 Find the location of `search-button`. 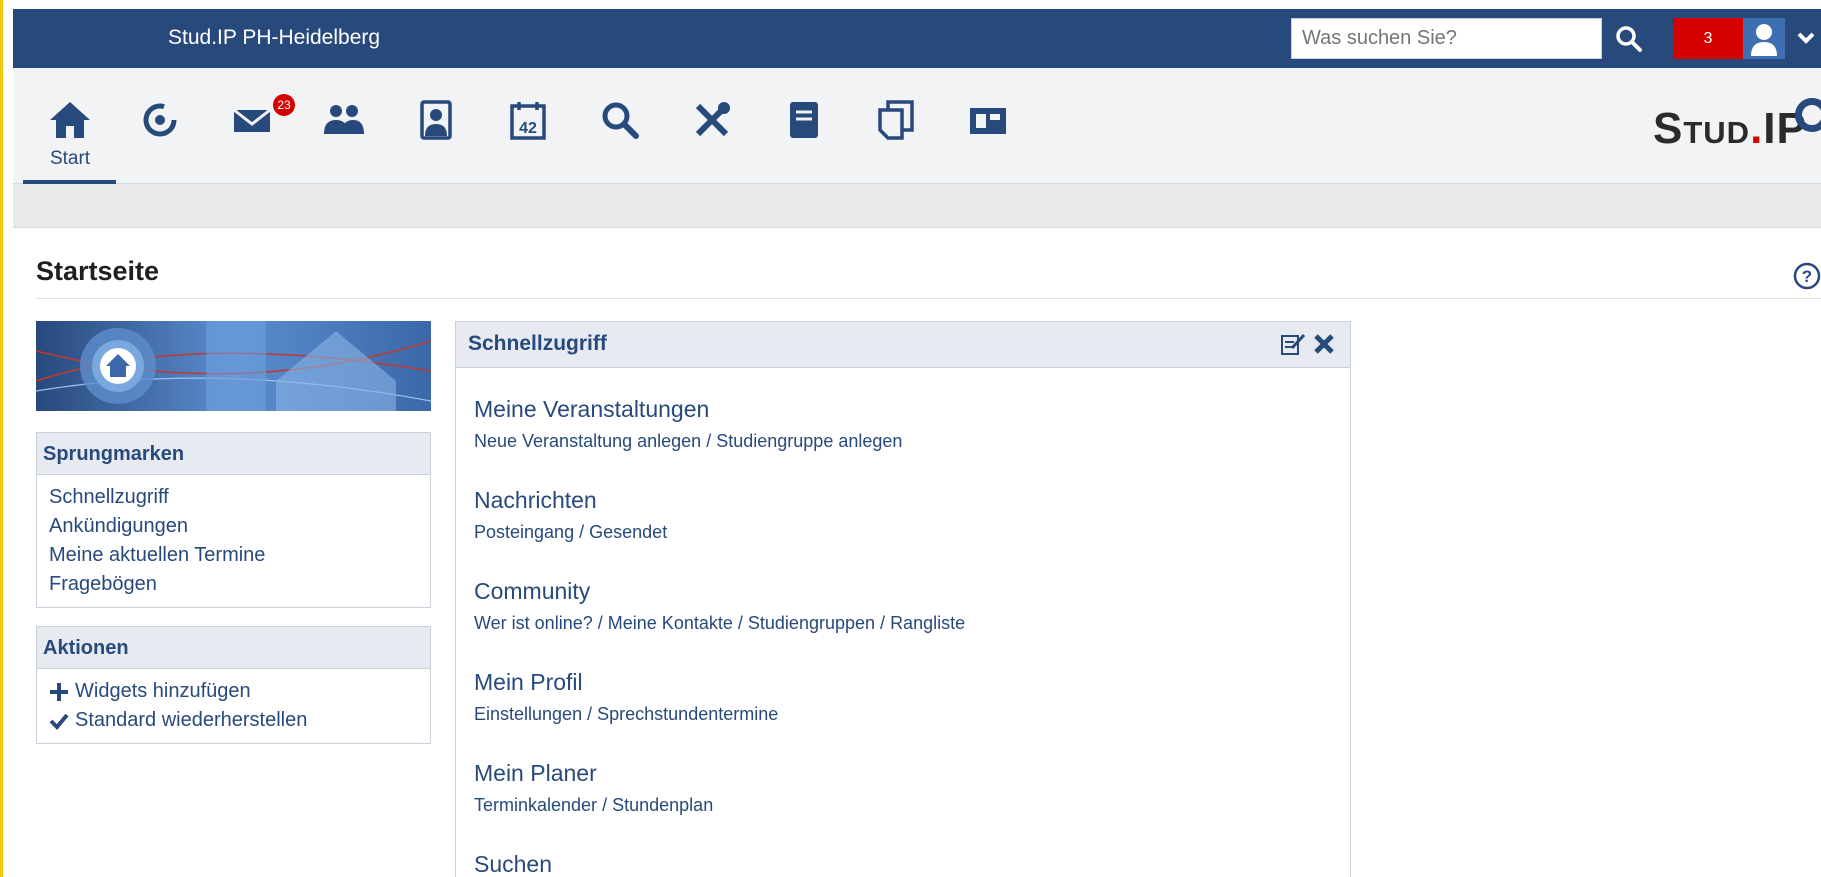

search-button is located at coordinates (1629, 39).